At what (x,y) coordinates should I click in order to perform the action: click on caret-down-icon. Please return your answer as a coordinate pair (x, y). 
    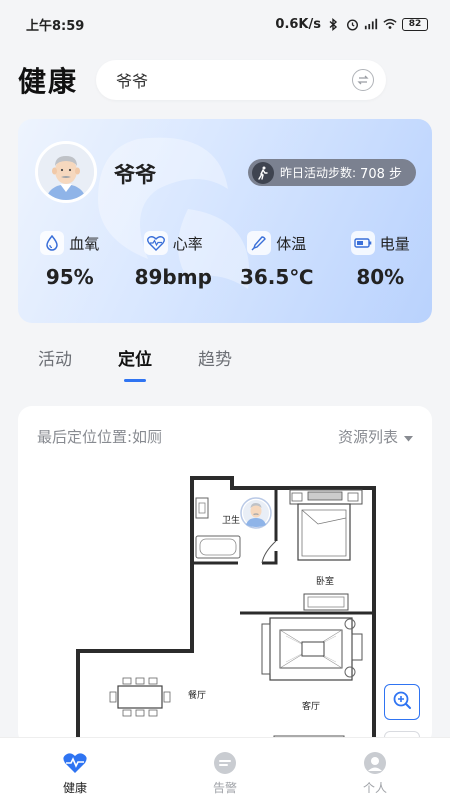
    Looking at the image, I should click on (408, 437).